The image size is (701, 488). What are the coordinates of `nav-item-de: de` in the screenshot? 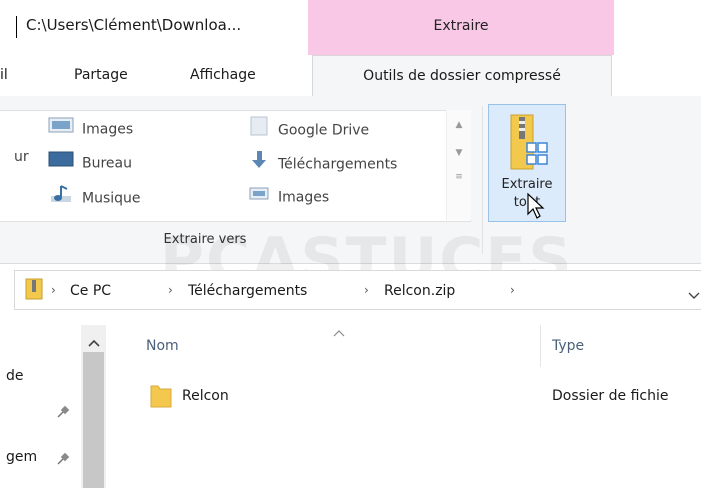 It's located at (15, 376).